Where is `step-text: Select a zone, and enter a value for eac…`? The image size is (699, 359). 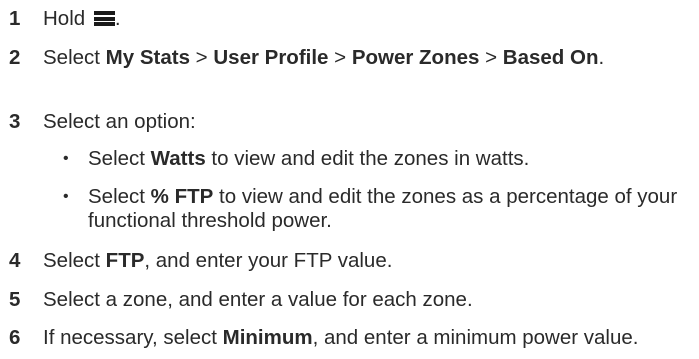 step-text: Select a zone, and enter a value for eac… is located at coordinates (258, 299).